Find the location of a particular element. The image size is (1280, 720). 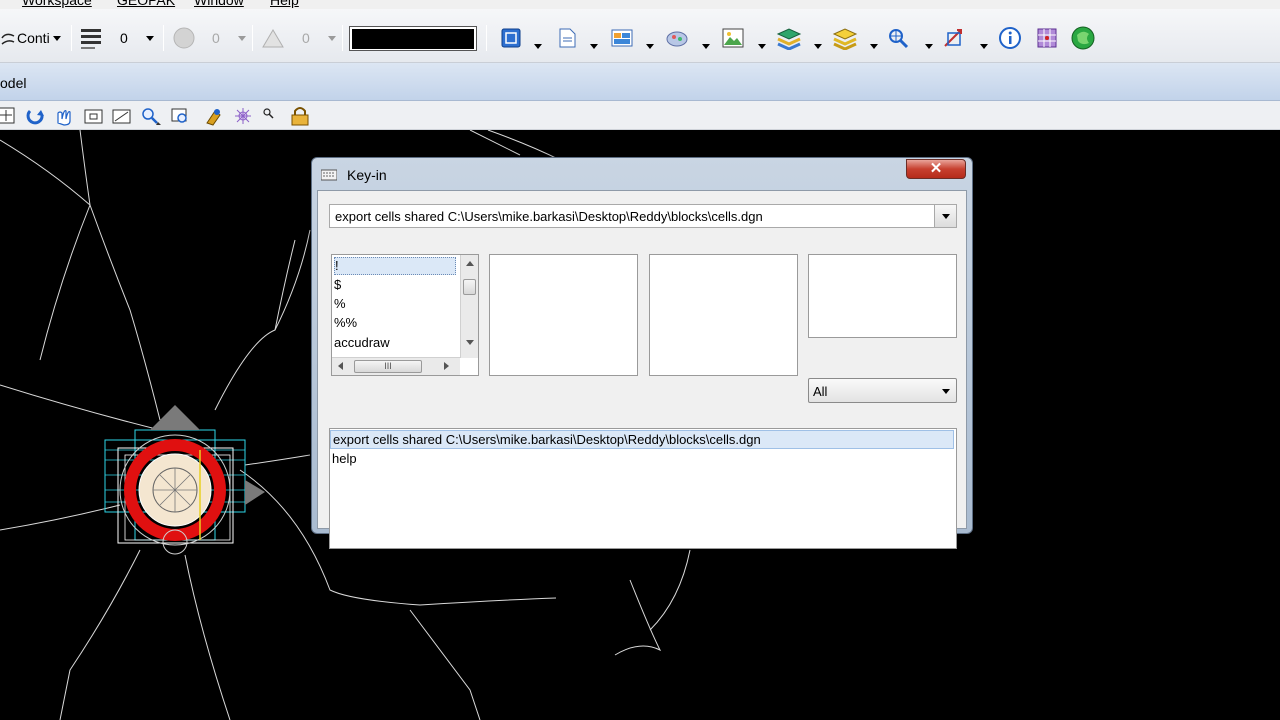

weight-icon is located at coordinates (184, 38).